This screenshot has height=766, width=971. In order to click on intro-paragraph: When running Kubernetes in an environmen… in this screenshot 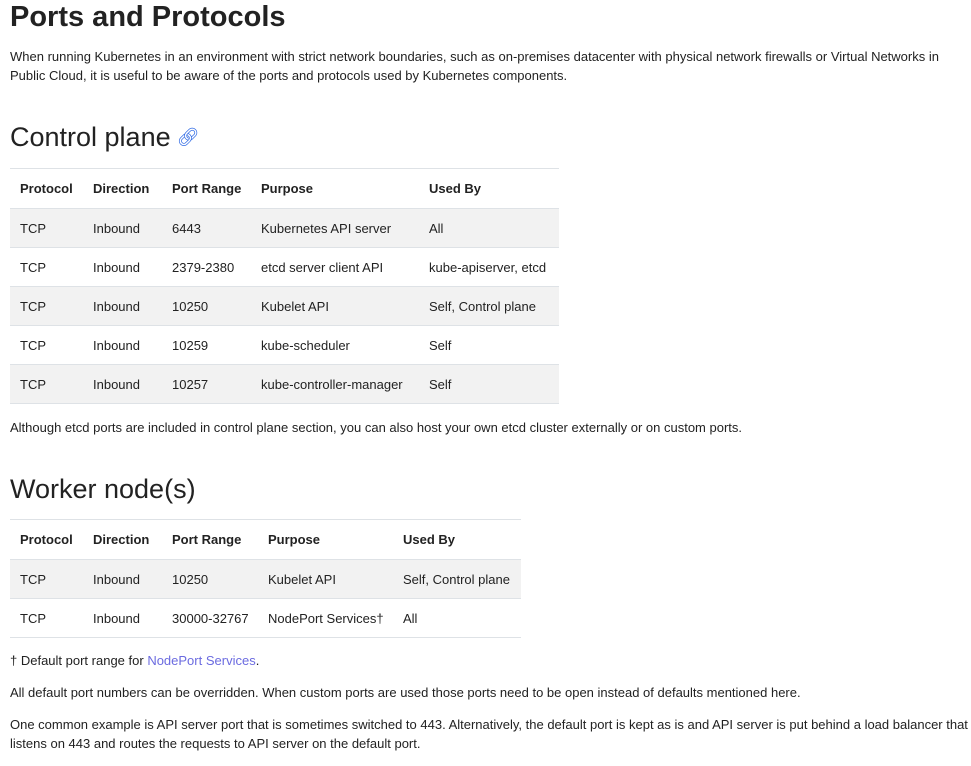, I will do `click(474, 66)`.